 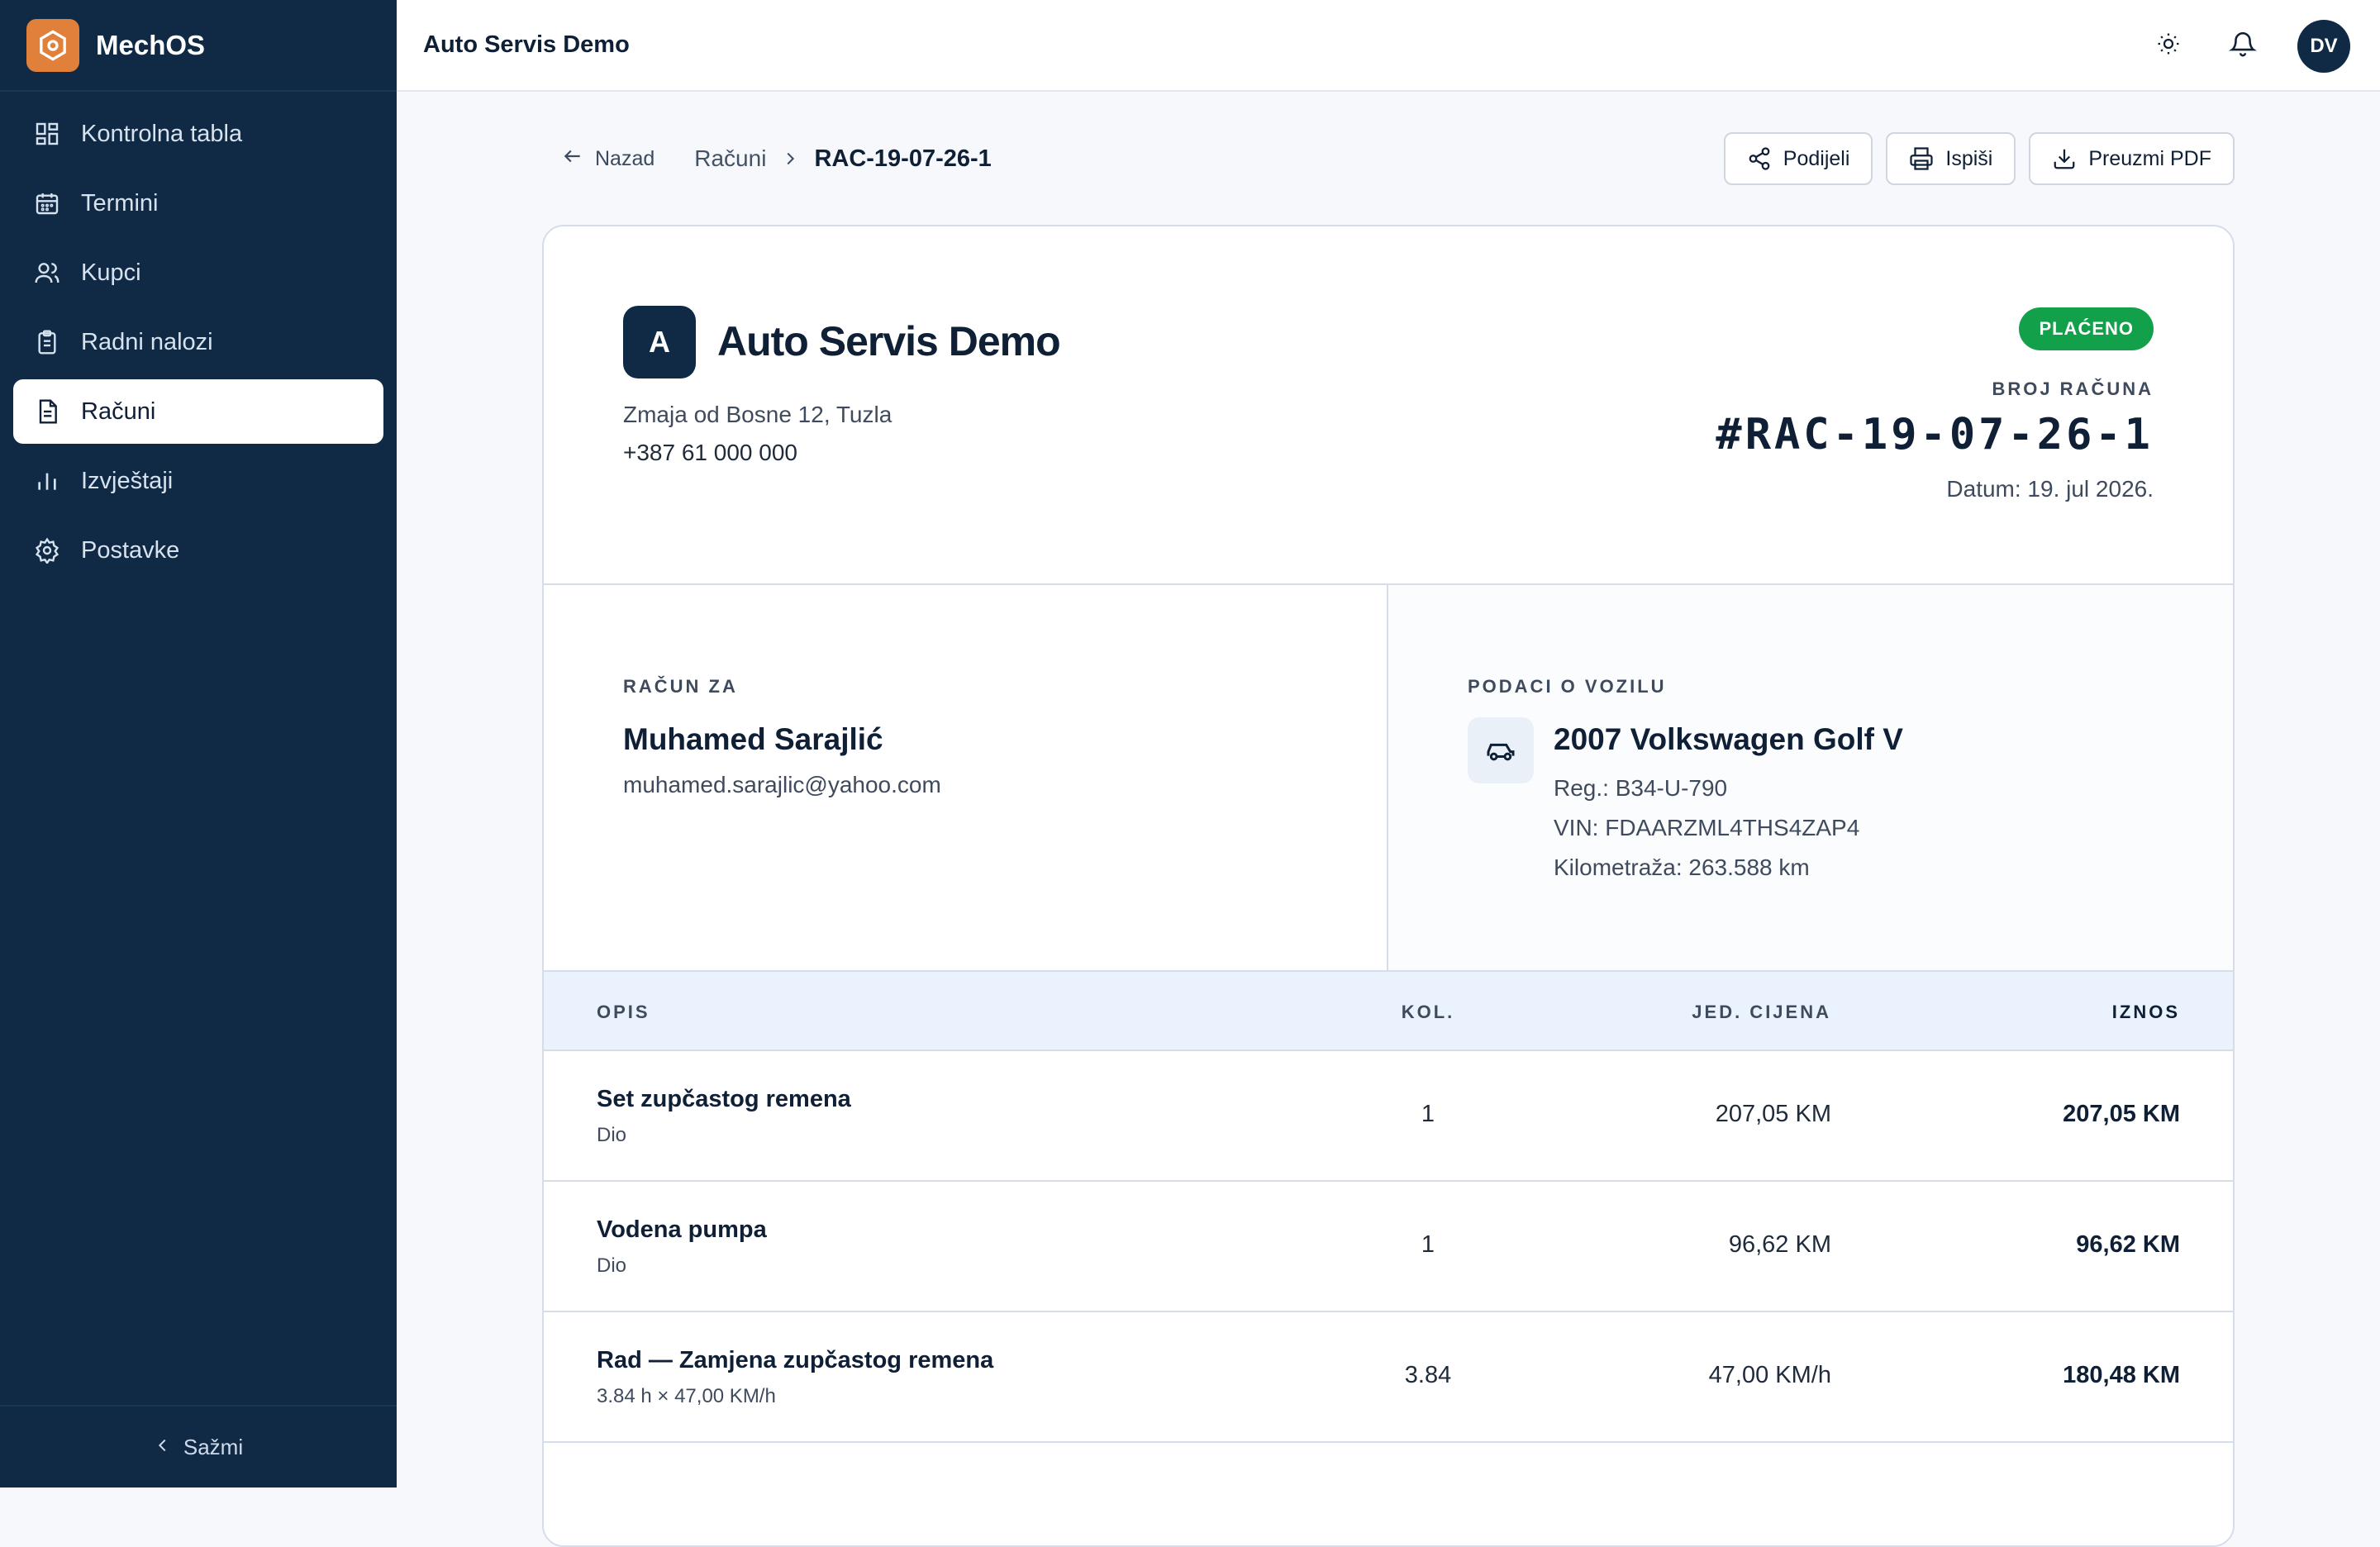 What do you see at coordinates (1641, 788) in the screenshot?
I see `vehicle-registration: Reg.: B34-U-790` at bounding box center [1641, 788].